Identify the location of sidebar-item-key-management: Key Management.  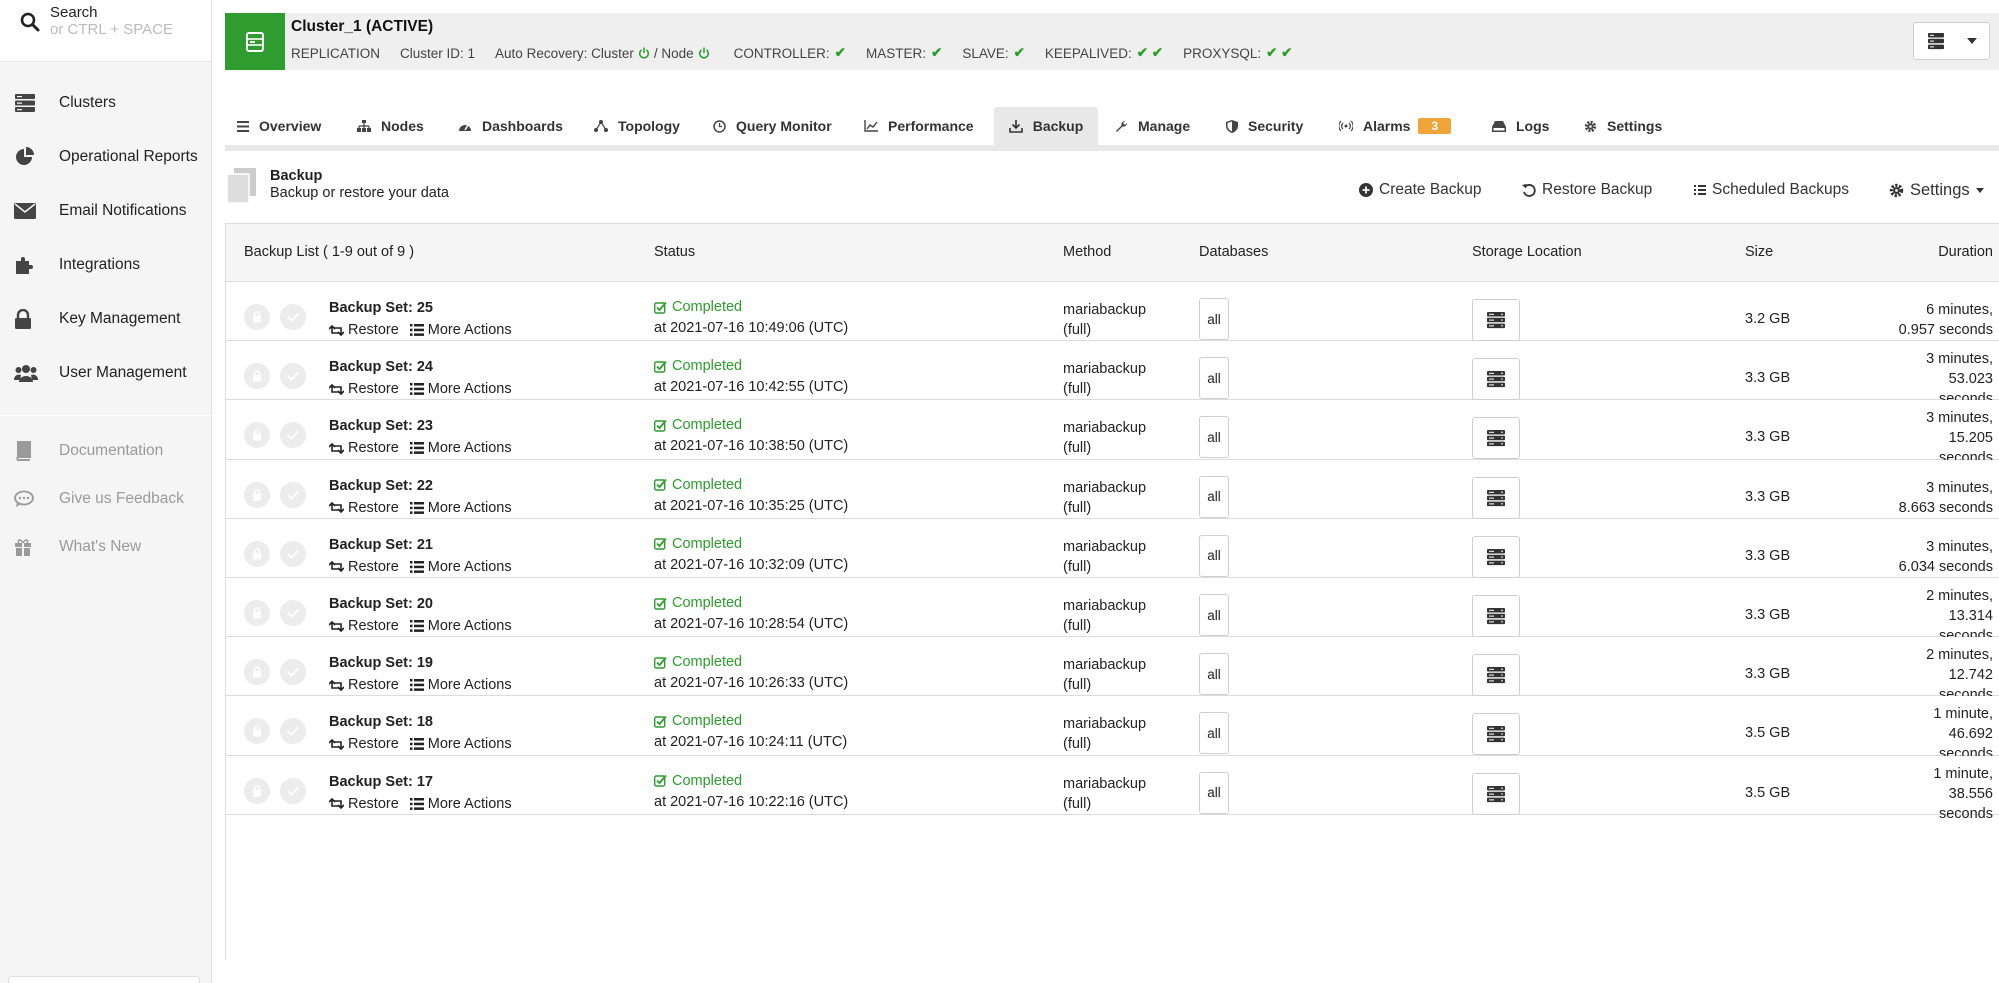
(106, 319).